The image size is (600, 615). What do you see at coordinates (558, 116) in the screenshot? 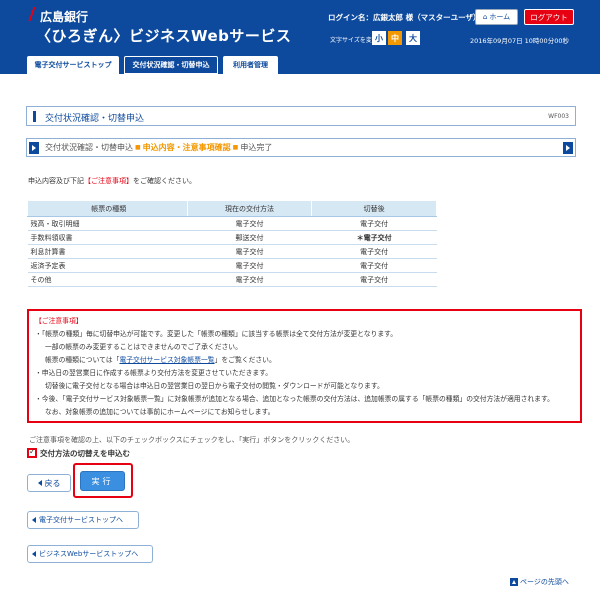
I see `page-code: WF003` at bounding box center [558, 116].